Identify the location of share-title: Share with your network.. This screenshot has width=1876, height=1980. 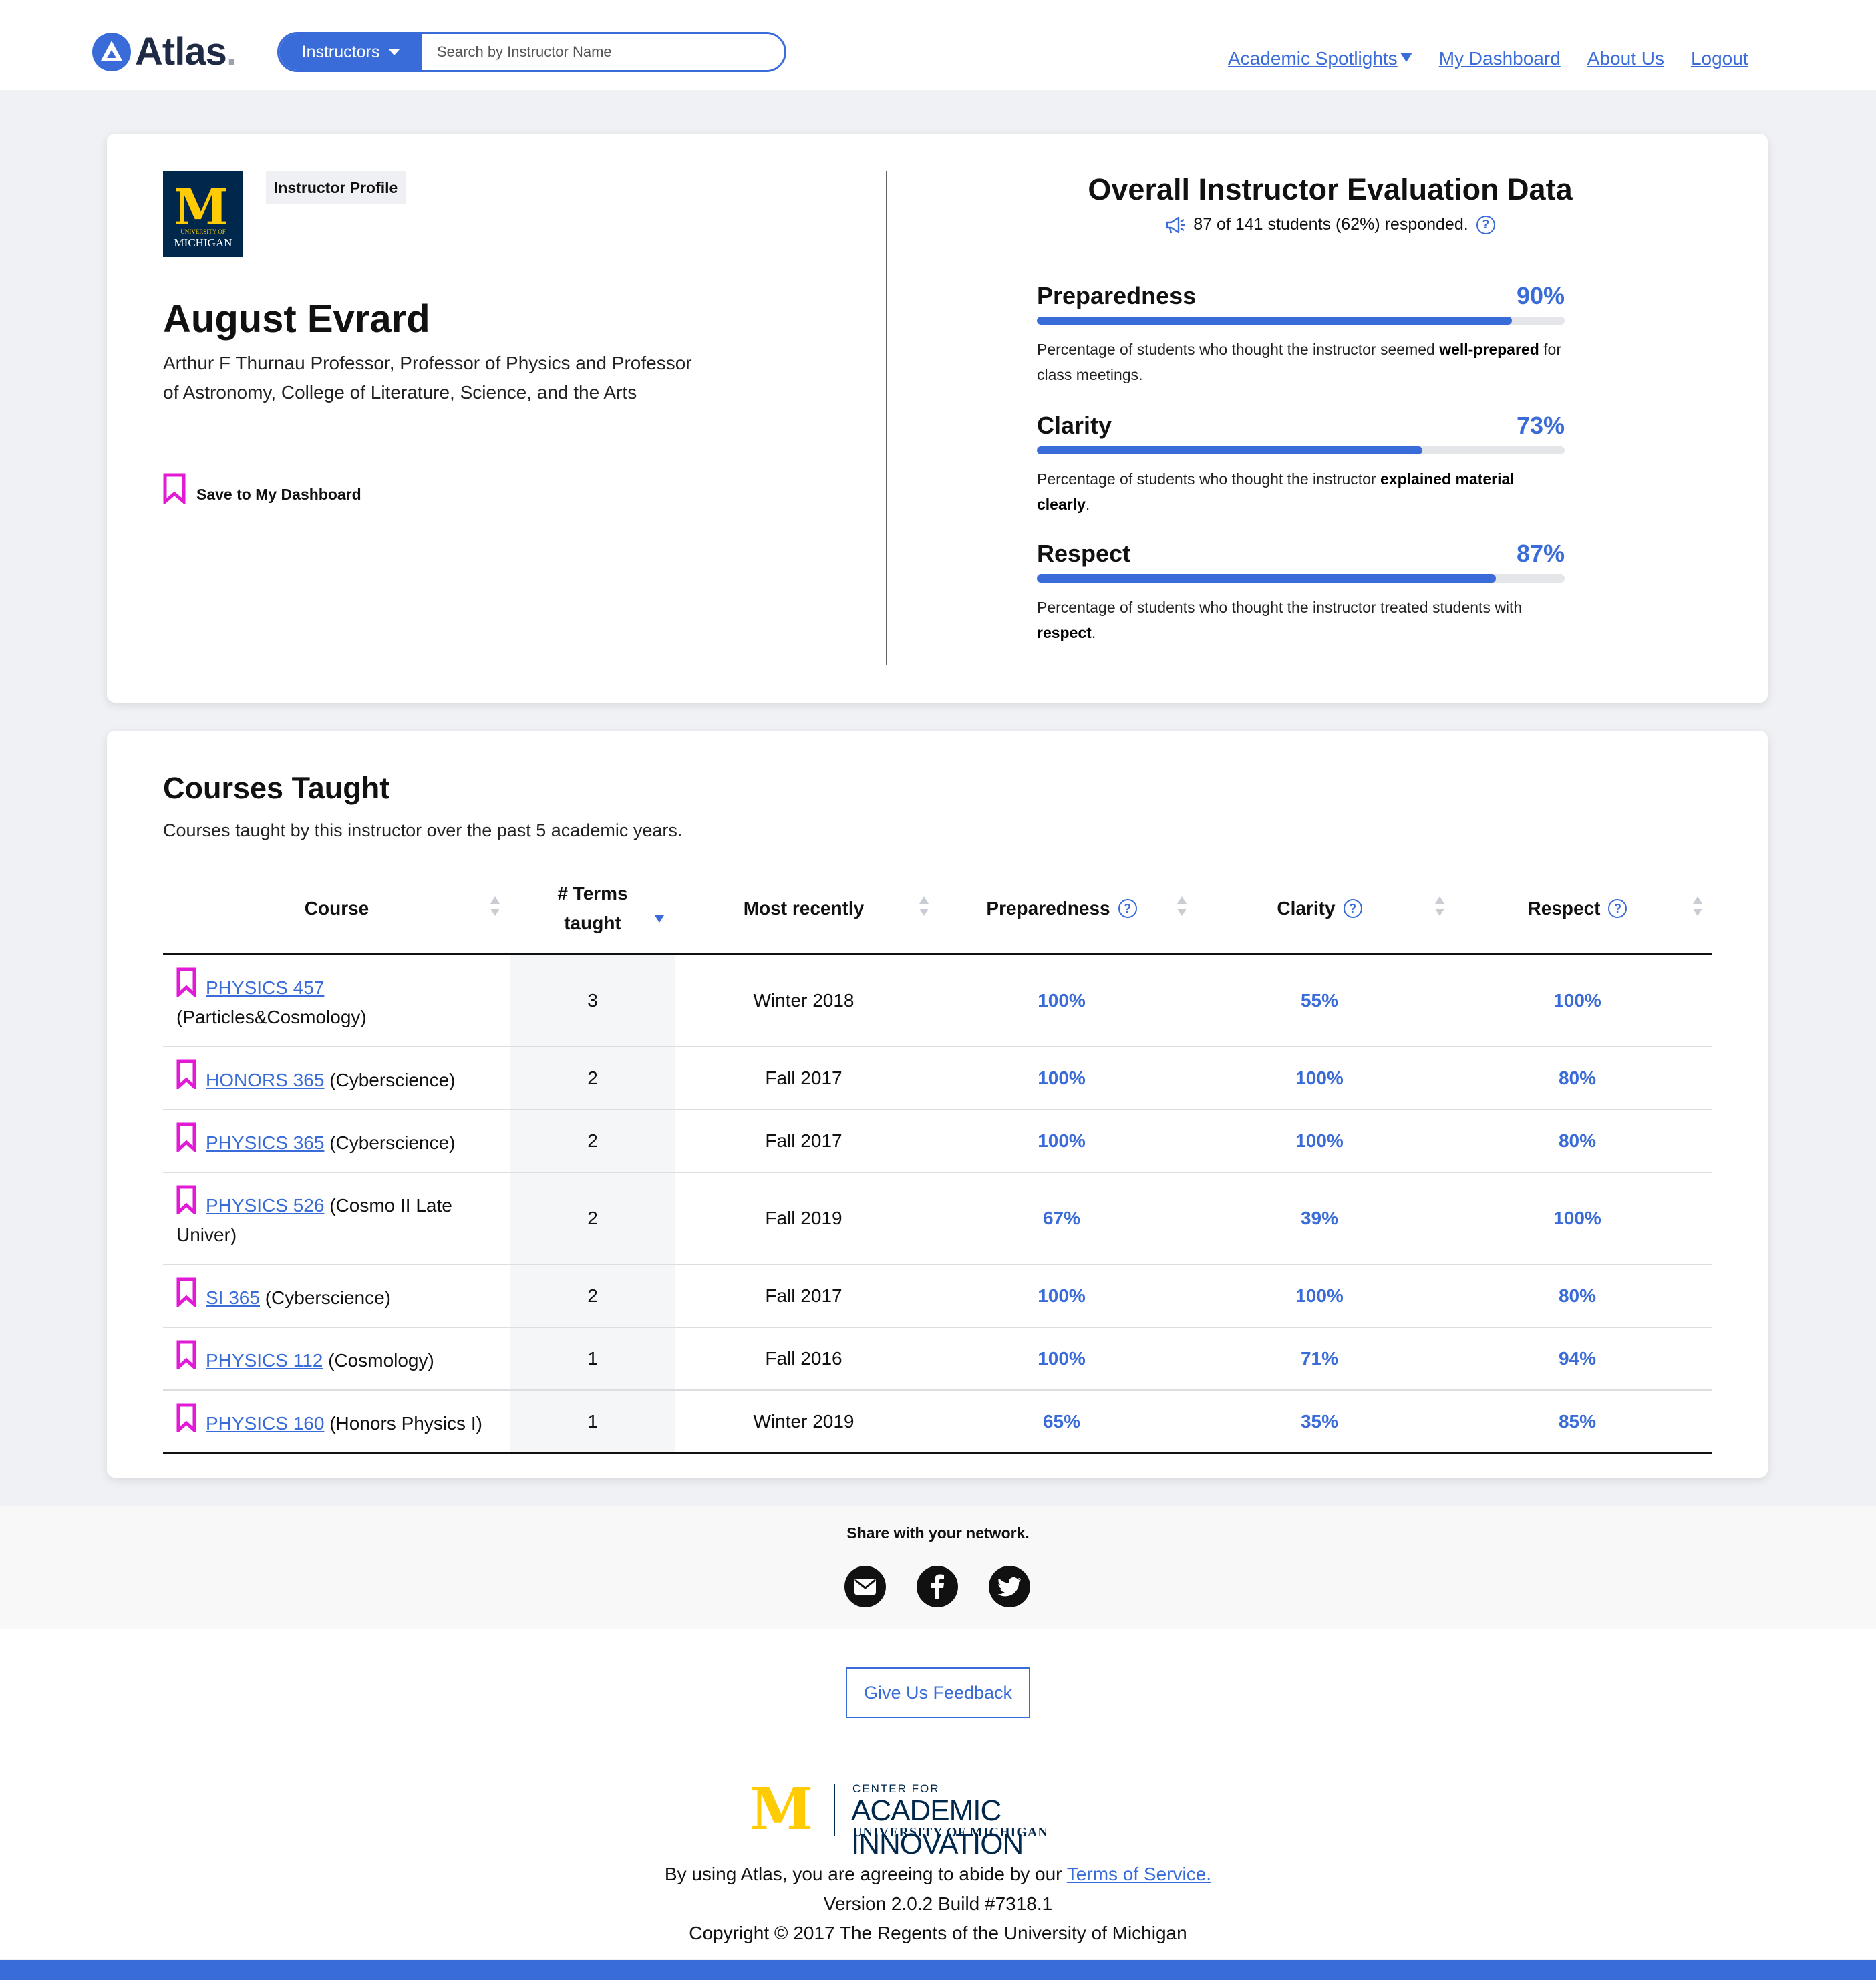
(938, 1533).